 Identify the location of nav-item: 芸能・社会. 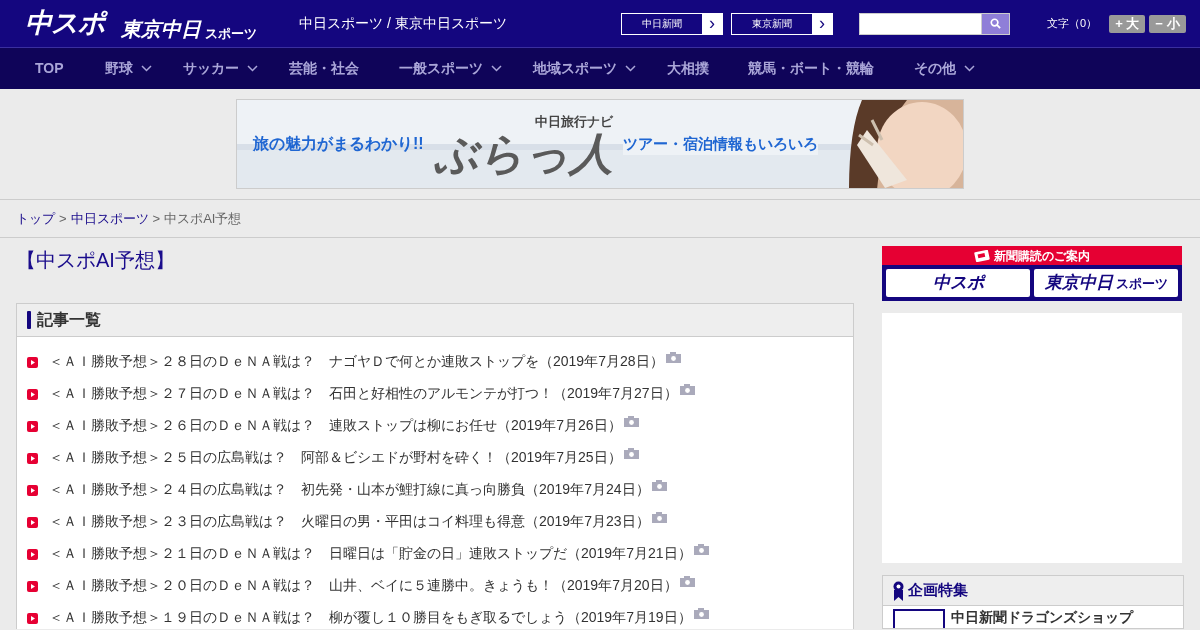
(344, 68).